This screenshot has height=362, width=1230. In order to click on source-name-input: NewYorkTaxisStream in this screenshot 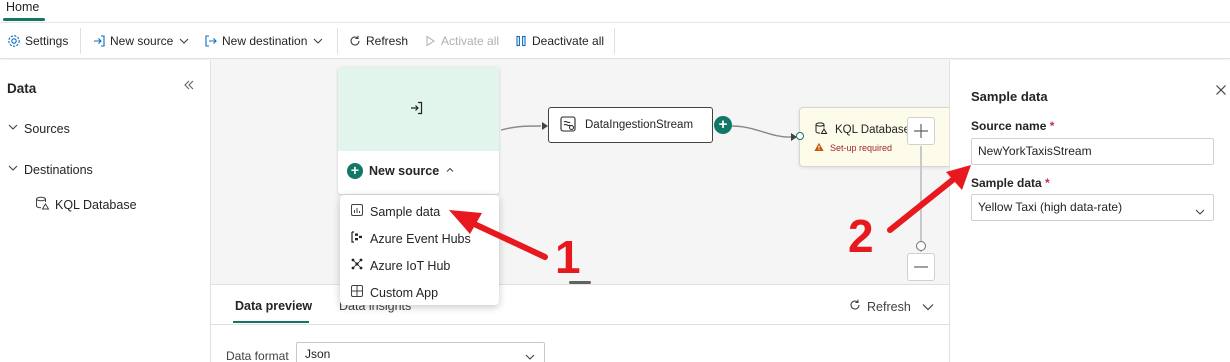, I will do `click(1092, 151)`.